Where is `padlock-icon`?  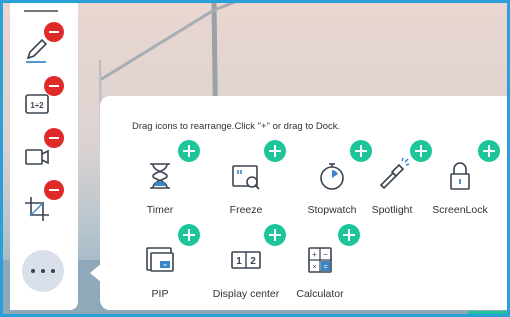 padlock-icon is located at coordinates (460, 176).